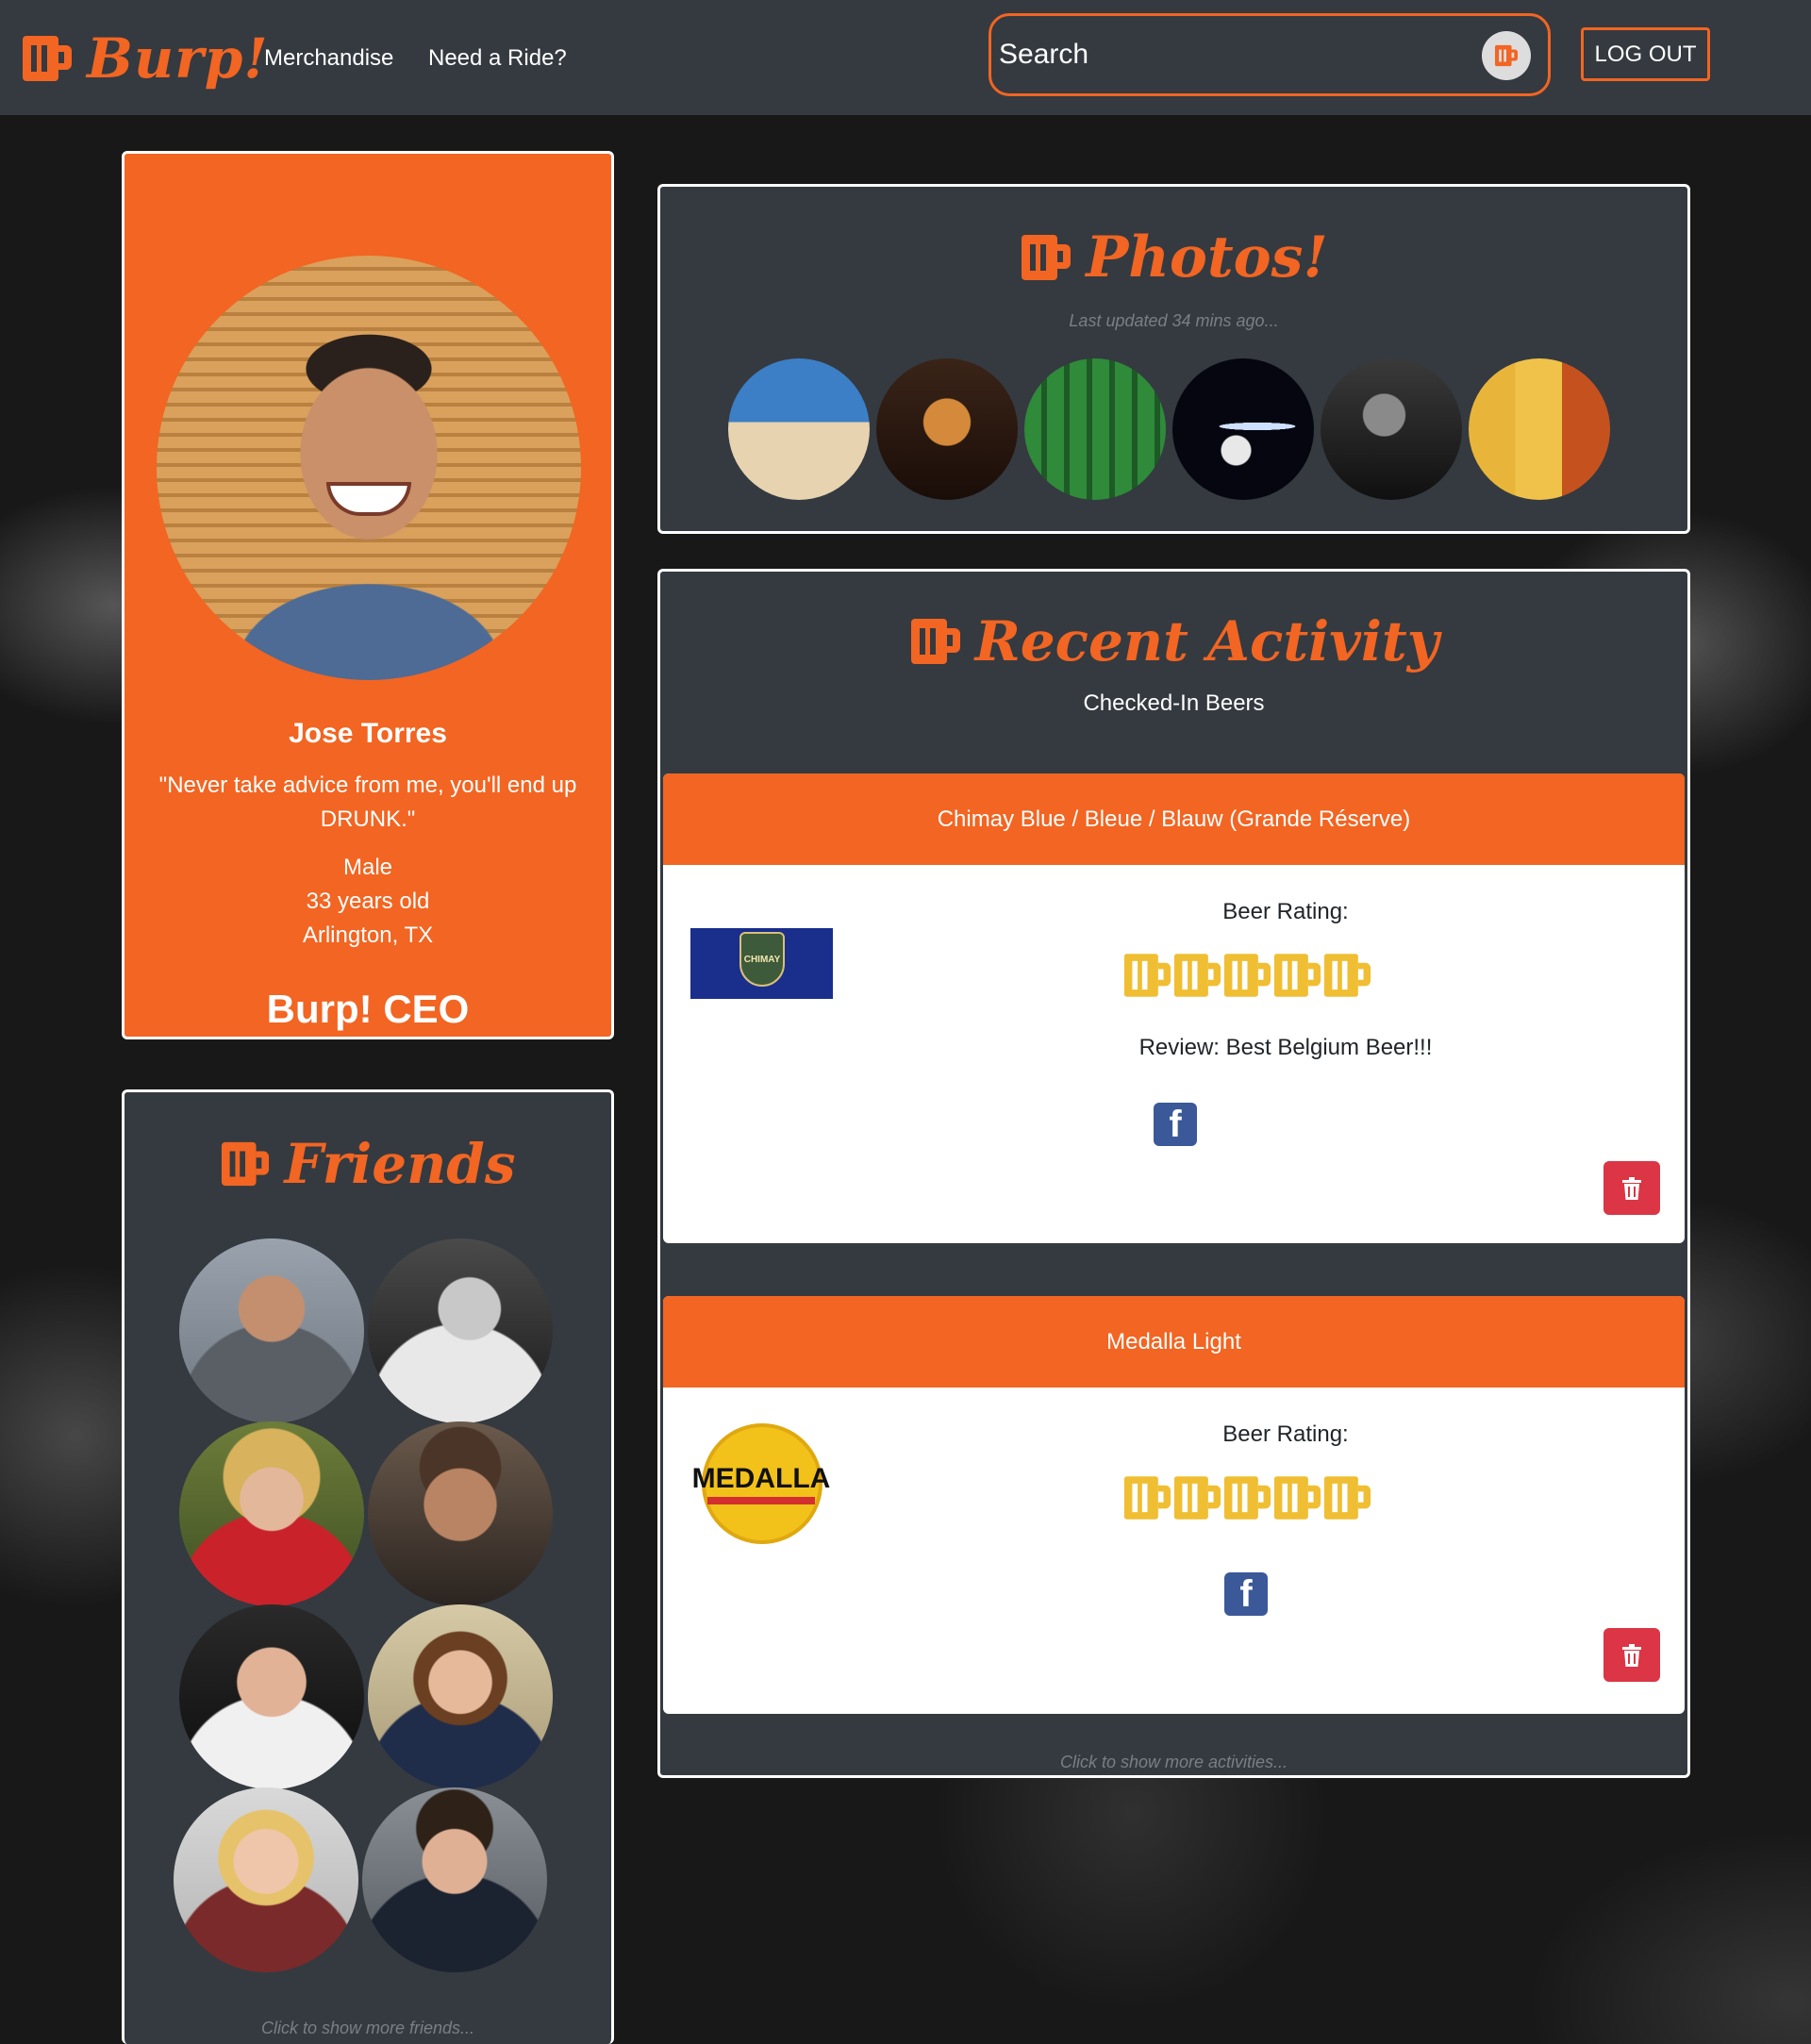 The width and height of the screenshot is (1811, 2044). Describe the element at coordinates (762, 959) in the screenshot. I see `chimay-shield: CHIMAY` at that location.